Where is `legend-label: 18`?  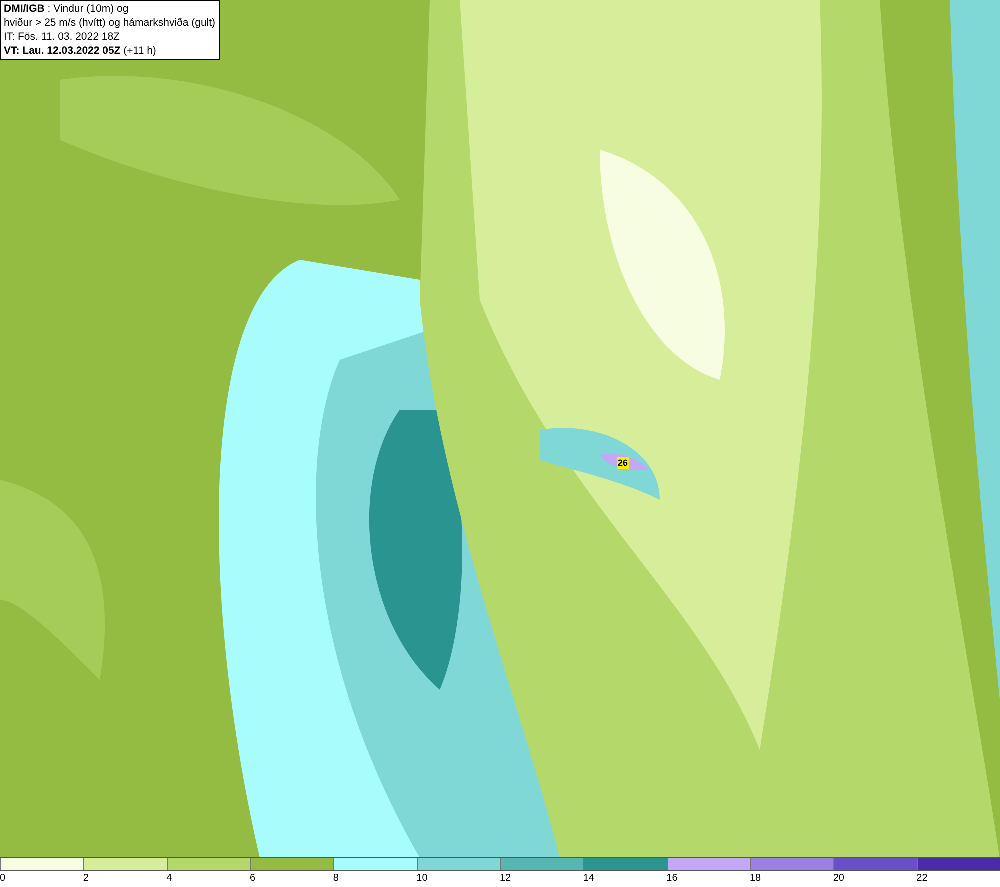 legend-label: 18 is located at coordinates (756, 879).